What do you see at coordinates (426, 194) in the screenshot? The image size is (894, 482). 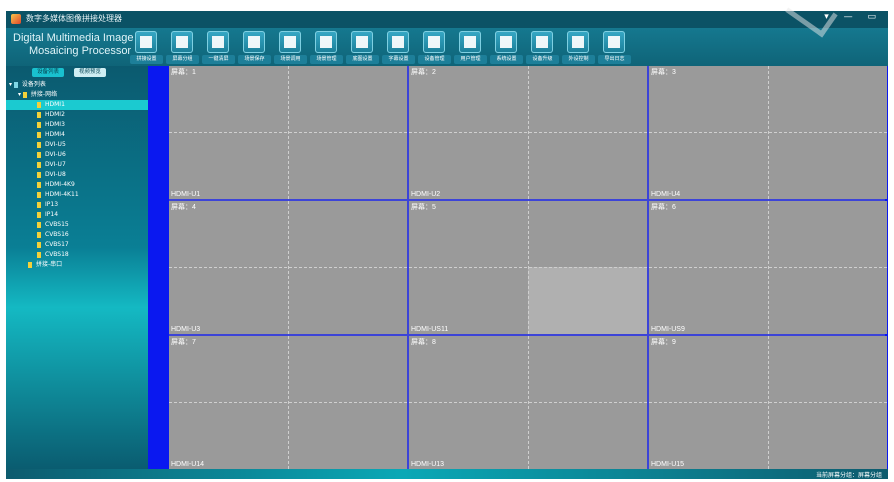 I see `screen-source: HDMI-U2` at bounding box center [426, 194].